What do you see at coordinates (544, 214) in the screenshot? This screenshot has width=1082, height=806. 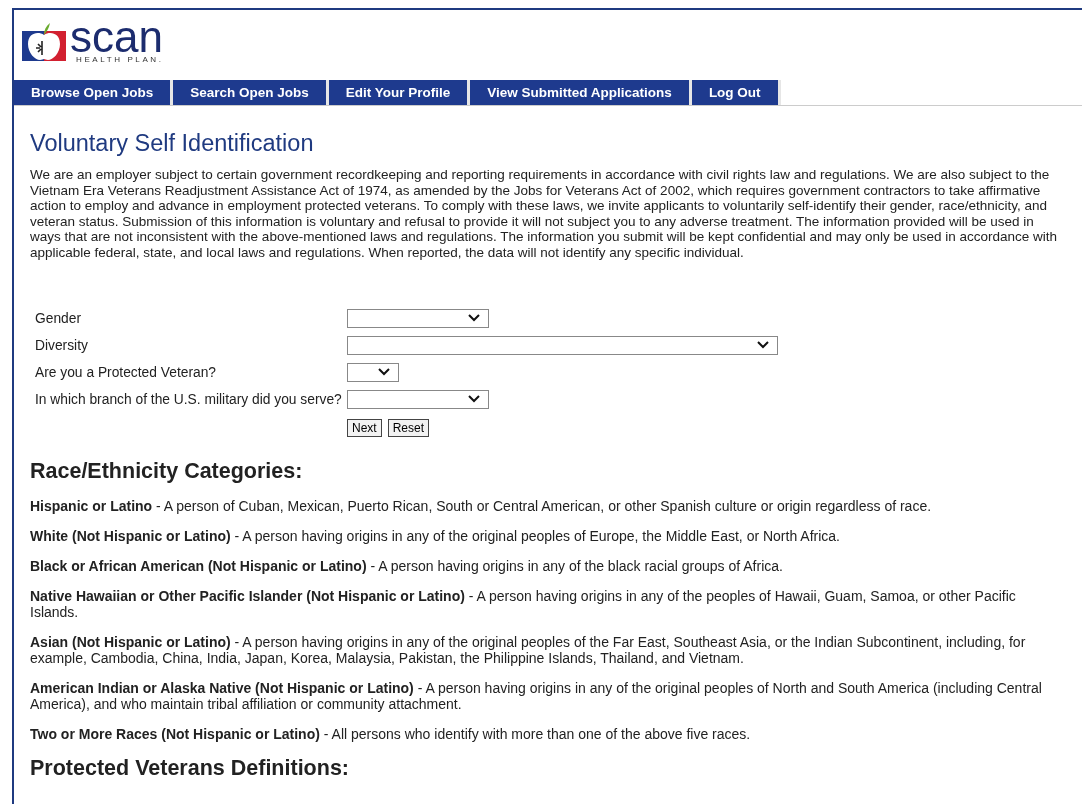 I see `intro-paragraph: We are an employer subject to certain government recordkeeping and reporting requirements in accordance with civil rights law and regulations. We are also subject to the Vietnam Era Veterans Readjustment Assistance Act of 1974, as amended by the Jobs for Veterans Act of 2002, which requires government contractors to take affirmative action to employ and advance in employment protected veterans. To comply with these laws, we invite applicants to voluntarily self-identify their gender, race/ethnicity, and veteran status. Submission of this information is voluntary and refusal to provide it will not subject you to any adverse treatment. The information provided will be used in ways that are not inconsistent with the above-mentioned laws and regulations. The information you submit will be kept confidential and may only be used in accordance with applicable federal, state, and local laws and regulations. When reported, the data will not identify any specific individual.` at bounding box center [544, 214].